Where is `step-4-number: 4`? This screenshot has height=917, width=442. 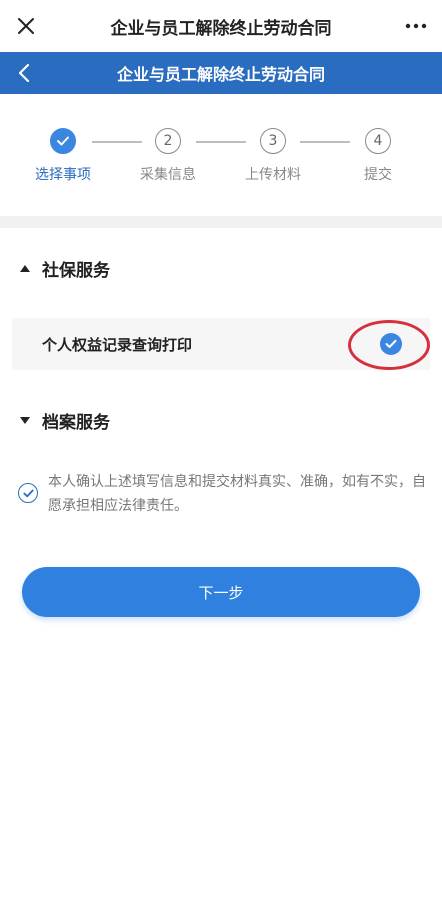
step-4-number: 4 is located at coordinates (378, 141).